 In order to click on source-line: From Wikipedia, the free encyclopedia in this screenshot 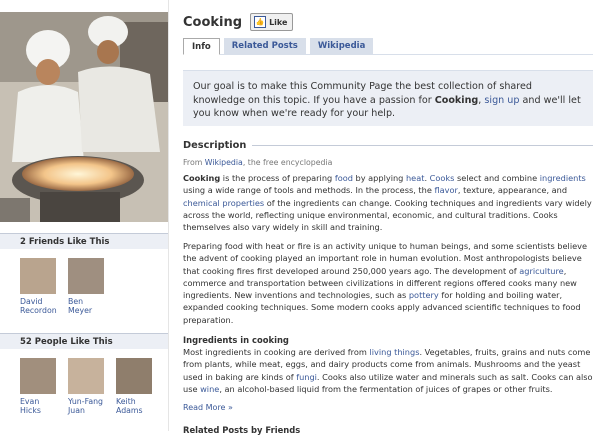, I will do `click(257, 162)`.